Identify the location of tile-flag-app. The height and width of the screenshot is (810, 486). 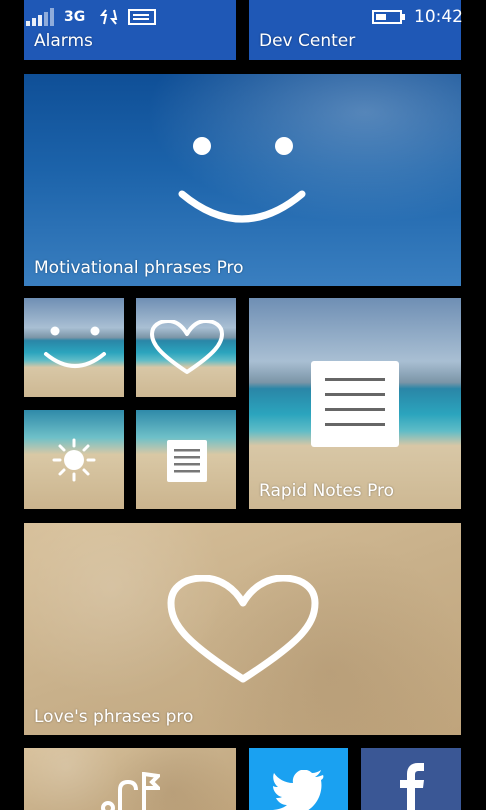
(130, 779).